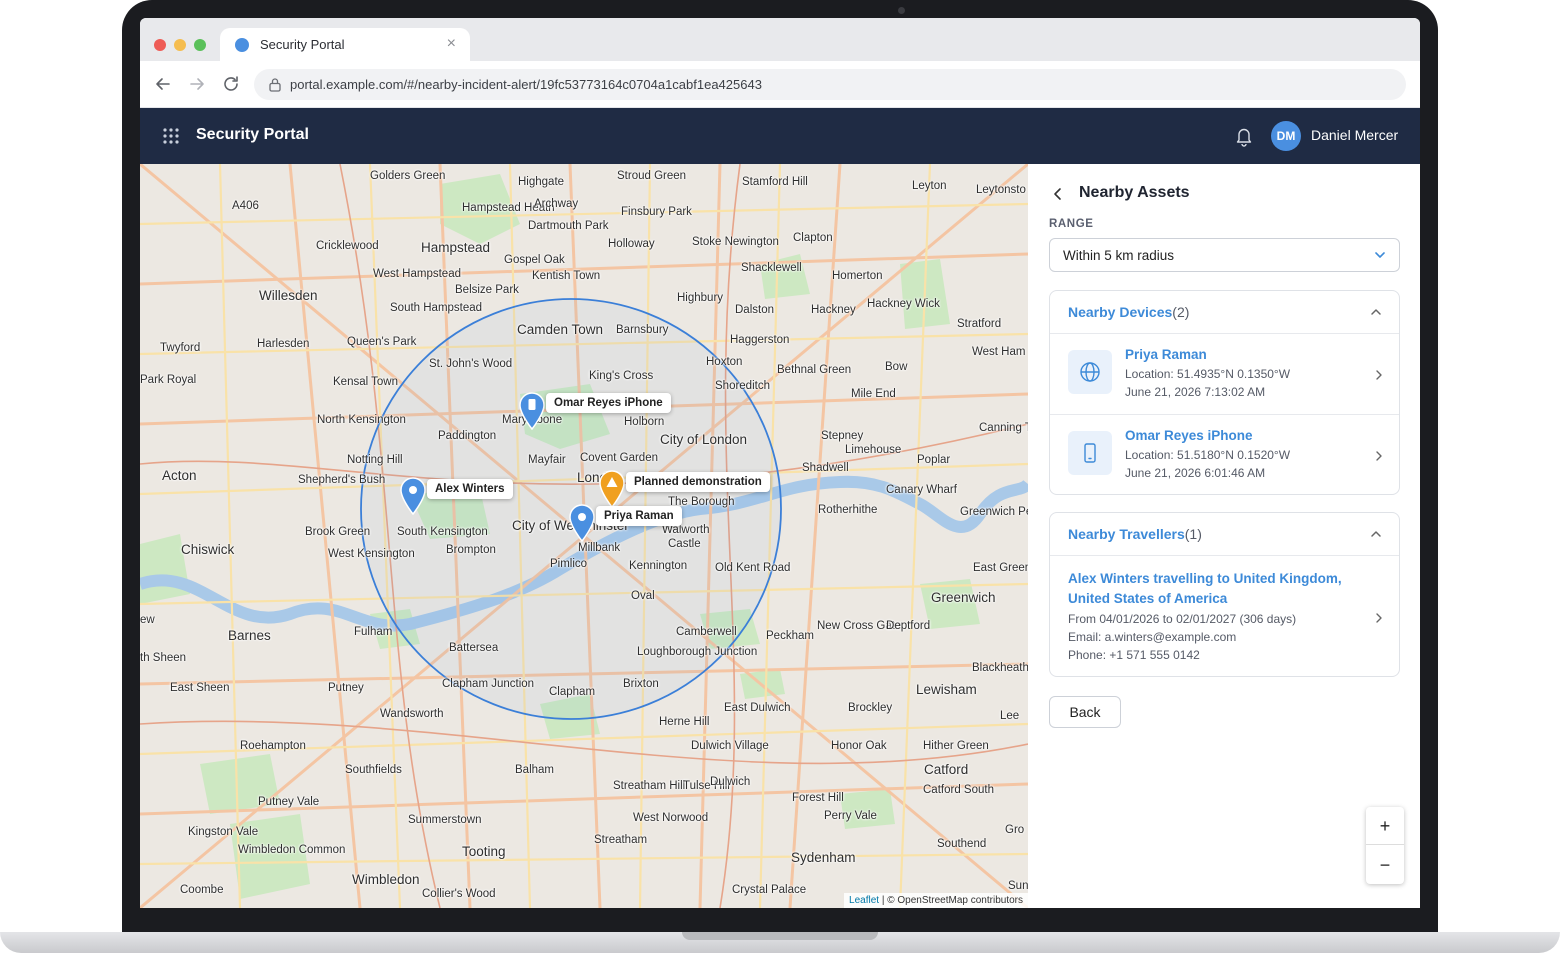  I want to click on place-label: Kingston Vale, so click(223, 832).